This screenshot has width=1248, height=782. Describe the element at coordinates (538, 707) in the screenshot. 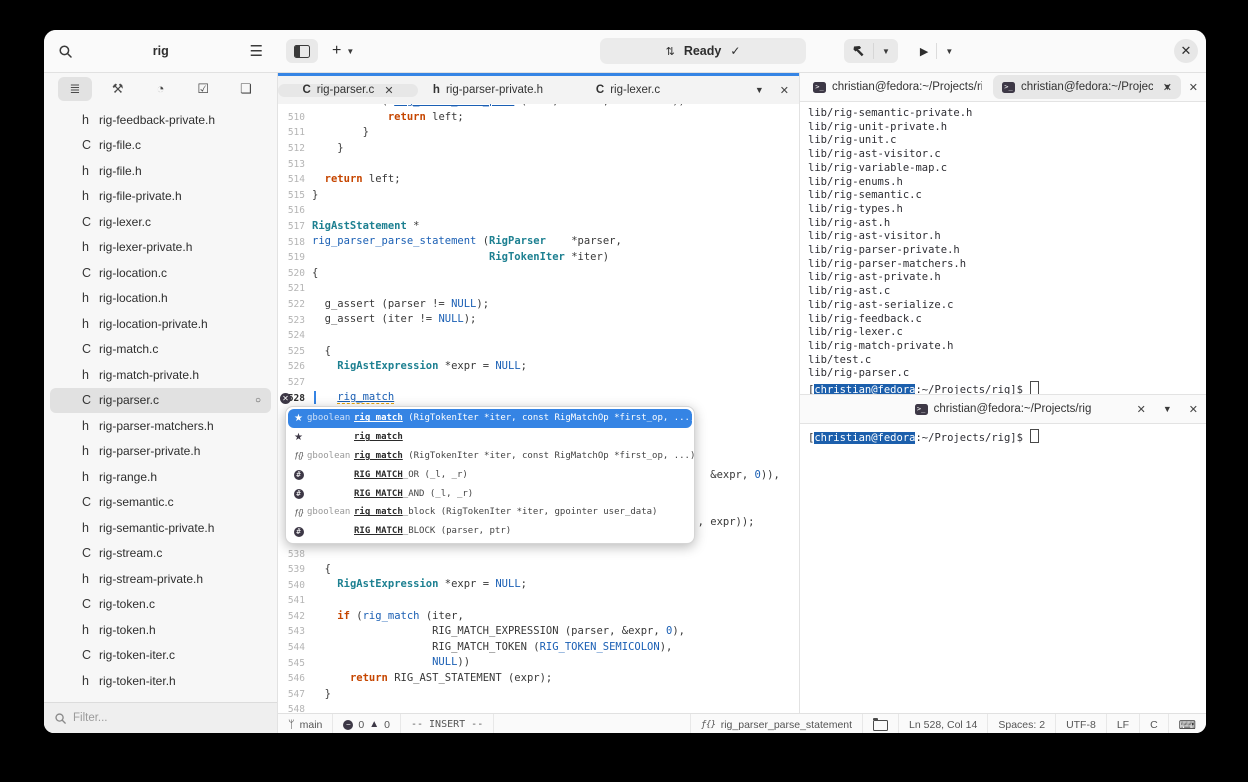

I see `code-line: 548` at that location.